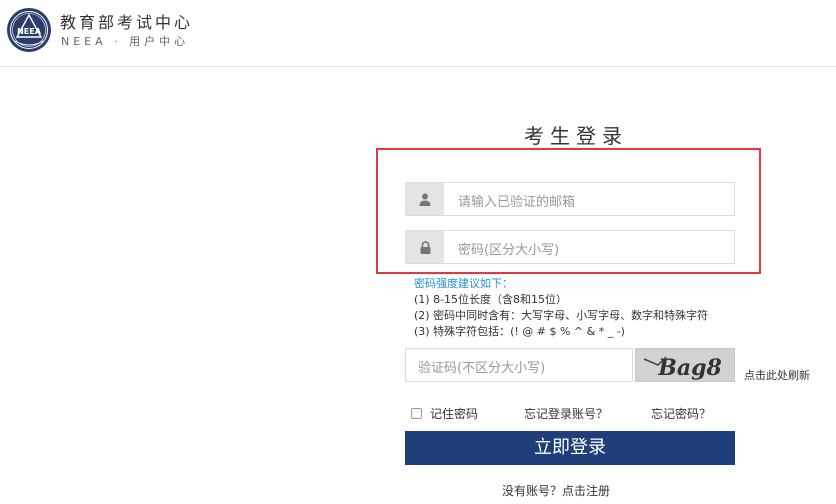 Image resolution: width=836 pixels, height=504 pixels. Describe the element at coordinates (491, 299) in the screenshot. I see `tips-line-1: (1) 8-15位长度（含8和15位）` at that location.